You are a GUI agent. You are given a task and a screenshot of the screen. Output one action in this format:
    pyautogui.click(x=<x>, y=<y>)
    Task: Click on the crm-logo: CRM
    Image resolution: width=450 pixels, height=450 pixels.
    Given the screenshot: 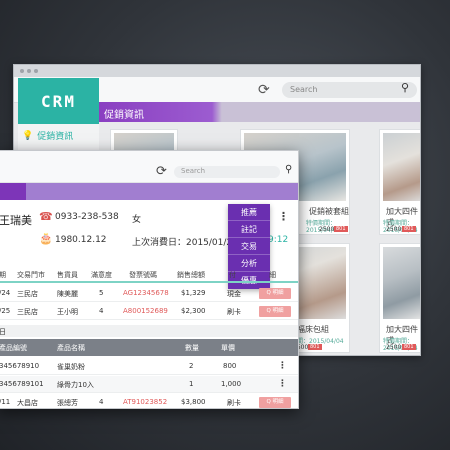 What is the action you would take?
    pyautogui.click(x=58, y=101)
    